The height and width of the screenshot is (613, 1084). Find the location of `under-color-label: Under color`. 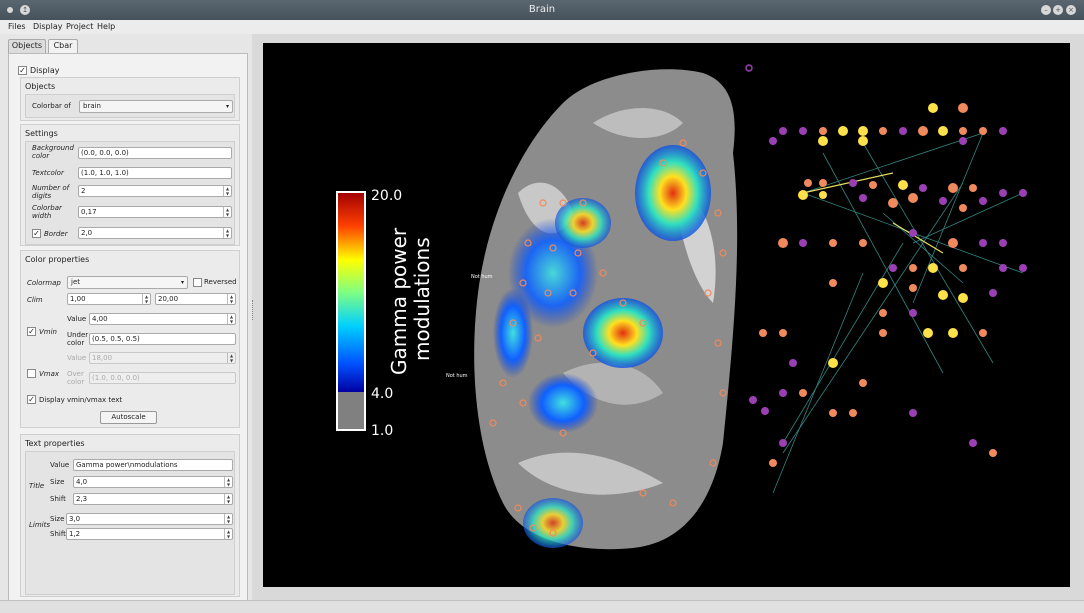

under-color-label: Under color is located at coordinates (78, 339).